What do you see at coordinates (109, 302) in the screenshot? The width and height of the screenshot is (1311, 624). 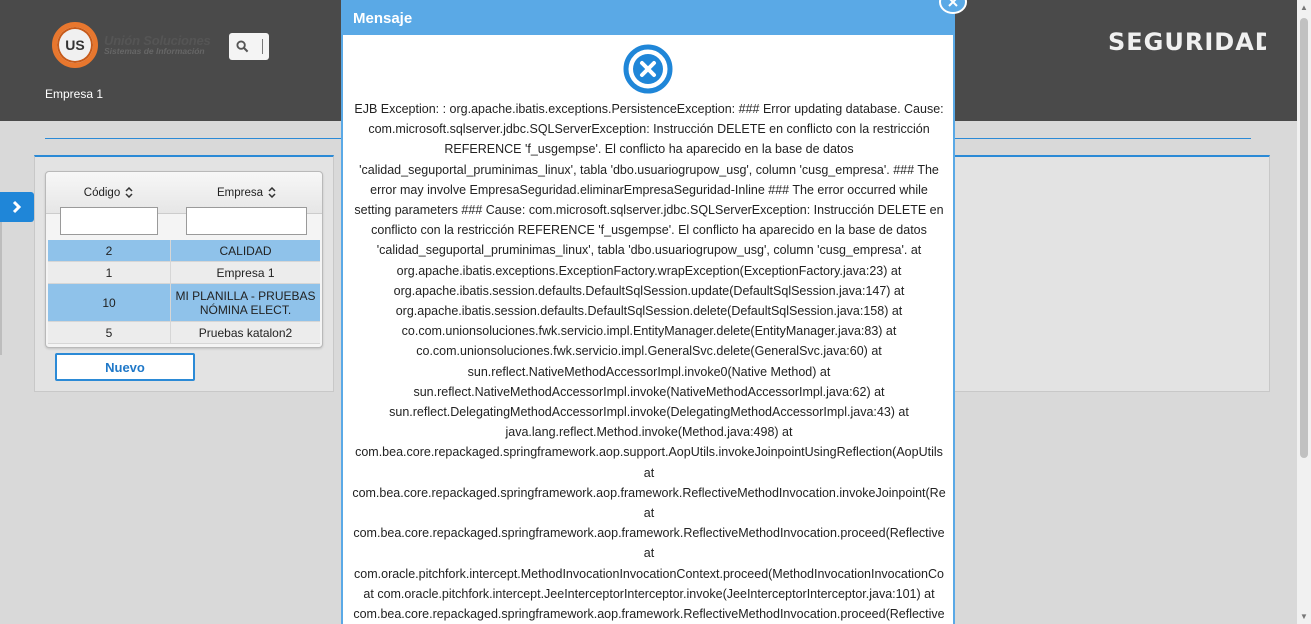 I see `cell-codigo: 10` at bounding box center [109, 302].